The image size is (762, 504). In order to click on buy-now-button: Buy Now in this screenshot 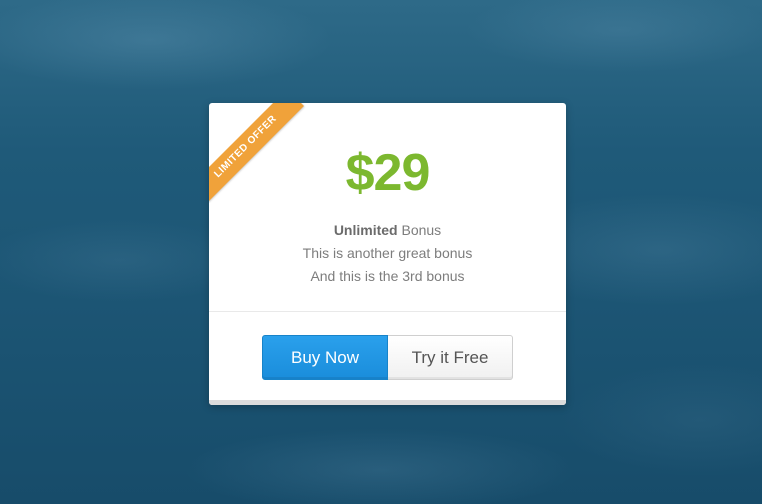, I will do `click(325, 357)`.